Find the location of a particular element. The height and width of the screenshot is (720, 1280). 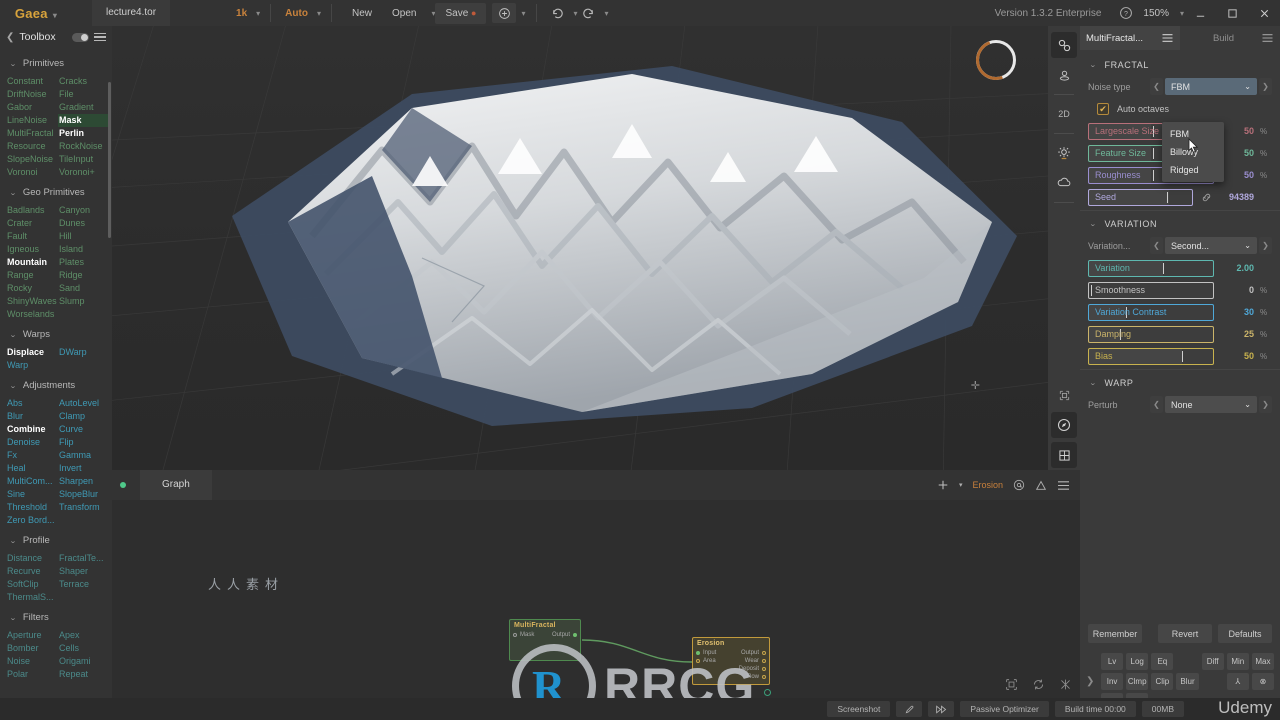

section-header-variation: ⌄ VARIATION is located at coordinates (1180, 223).